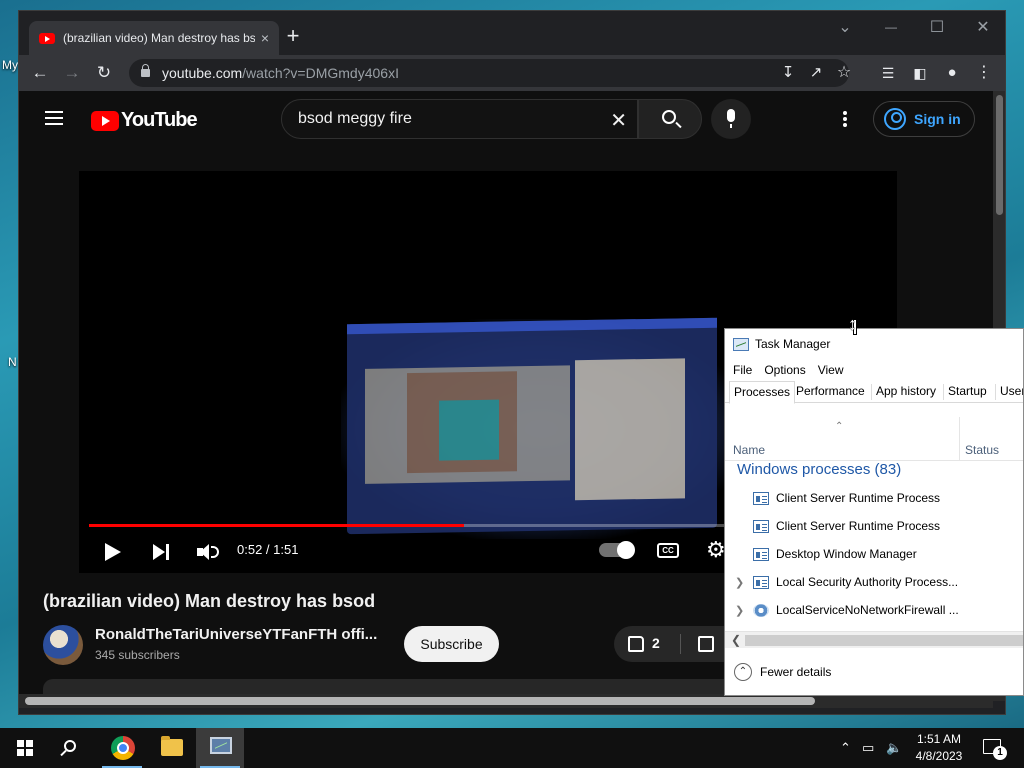 The width and height of the screenshot is (1024, 768). What do you see at coordinates (939, 748) in the screenshot?
I see `taskbar-clock: 1:51 AM 4/8/2023` at bounding box center [939, 748].